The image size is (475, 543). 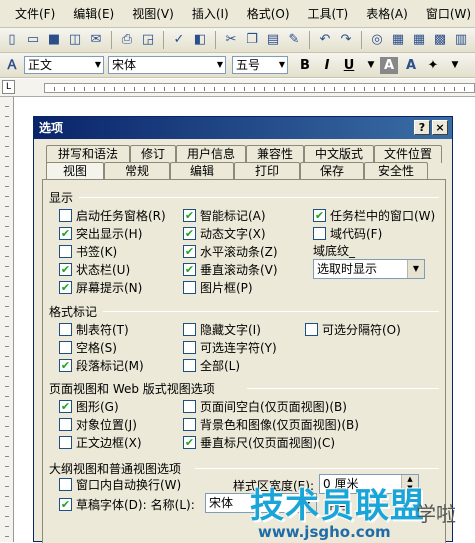 I want to click on tables-borders-icon: ▦, so click(x=398, y=40).